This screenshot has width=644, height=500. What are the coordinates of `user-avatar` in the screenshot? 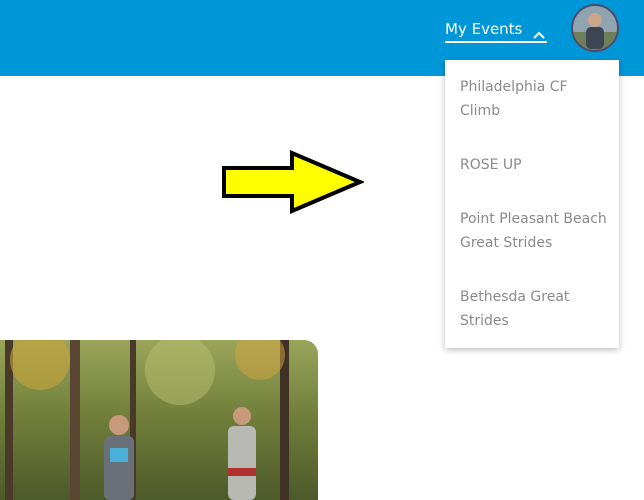 It's located at (595, 28).